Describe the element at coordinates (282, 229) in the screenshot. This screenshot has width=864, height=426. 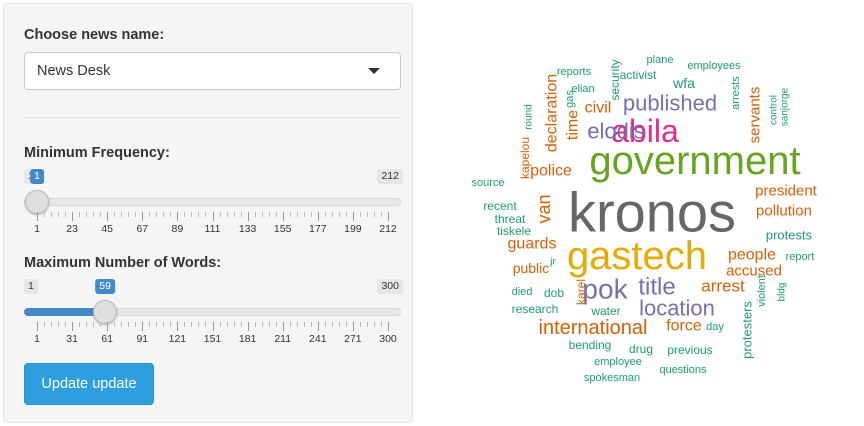
I see `slider-tick-label: 155` at that location.